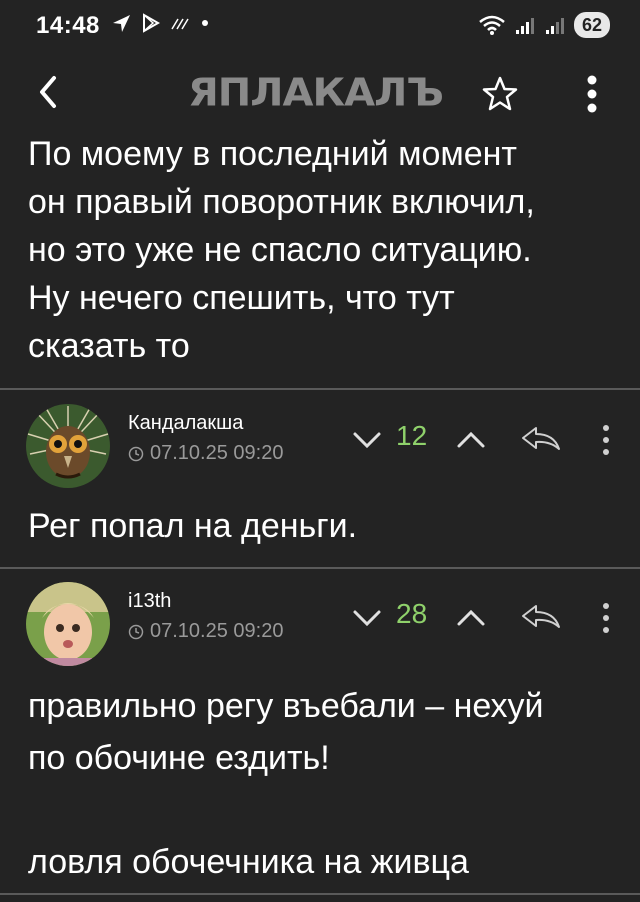  Describe the element at coordinates (554, 26) in the screenshot. I see `cell-signal-roaming-icon` at that location.